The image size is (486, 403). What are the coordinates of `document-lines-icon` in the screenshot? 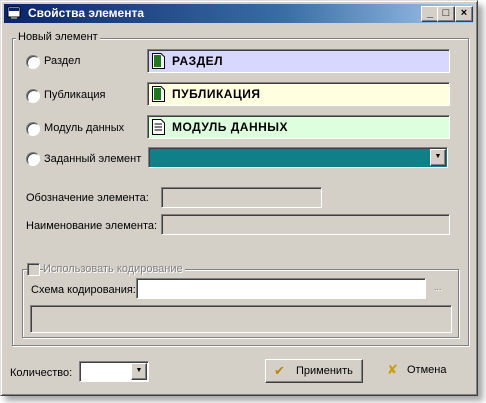 It's located at (158, 127).